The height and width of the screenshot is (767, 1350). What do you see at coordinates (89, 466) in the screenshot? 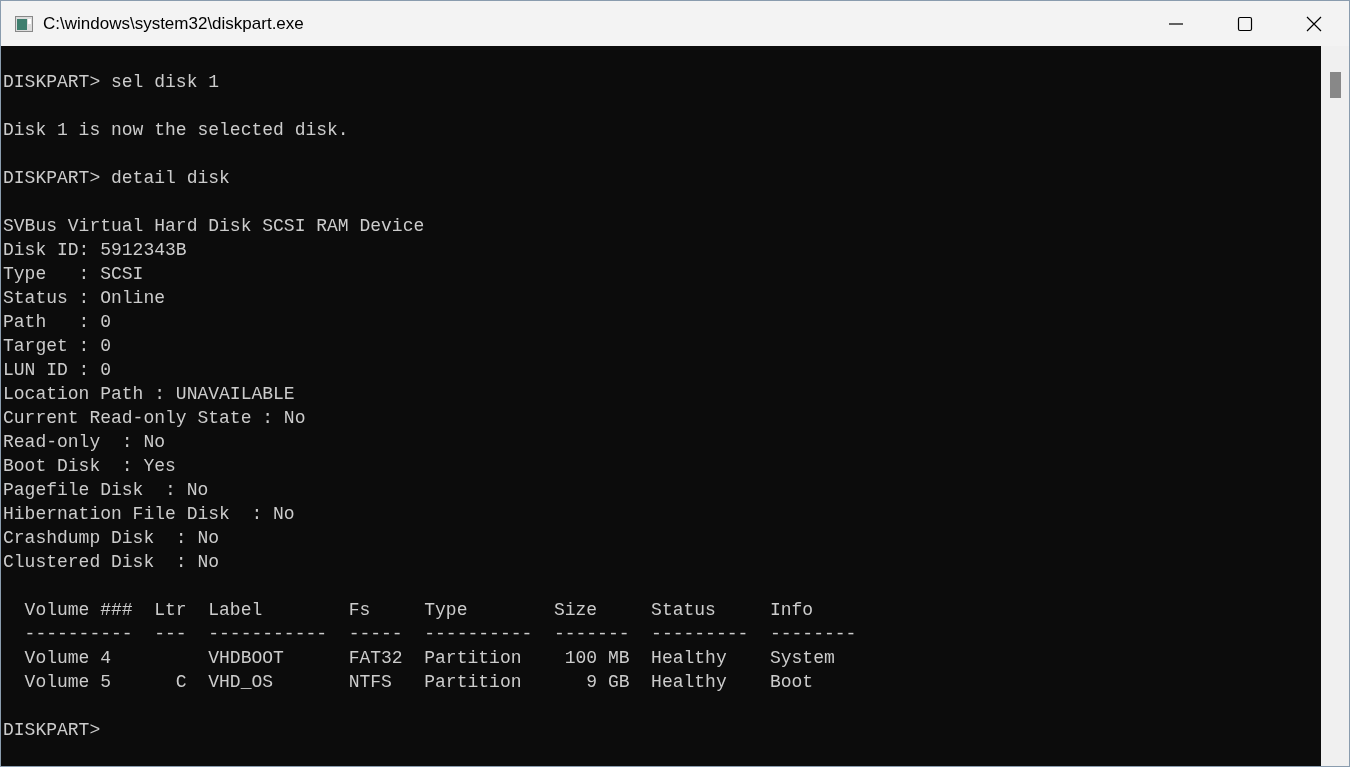
I see `console-line: Boot Disk : Yes` at bounding box center [89, 466].